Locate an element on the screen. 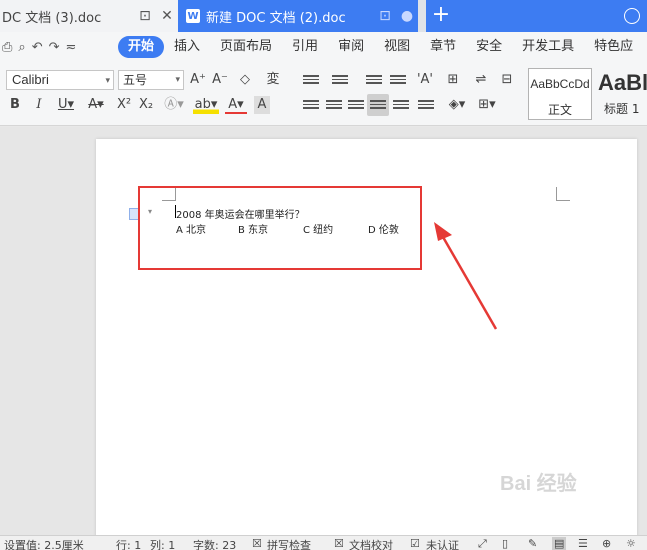  justify-icon is located at coordinates (378, 106).